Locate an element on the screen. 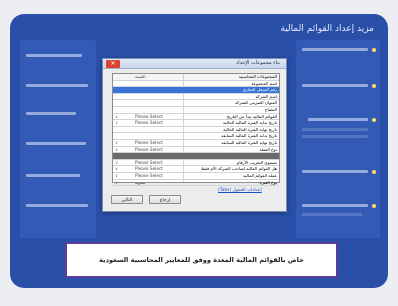 This screenshot has width=398, height=306. bg-left-panel is located at coordinates (58, 139).